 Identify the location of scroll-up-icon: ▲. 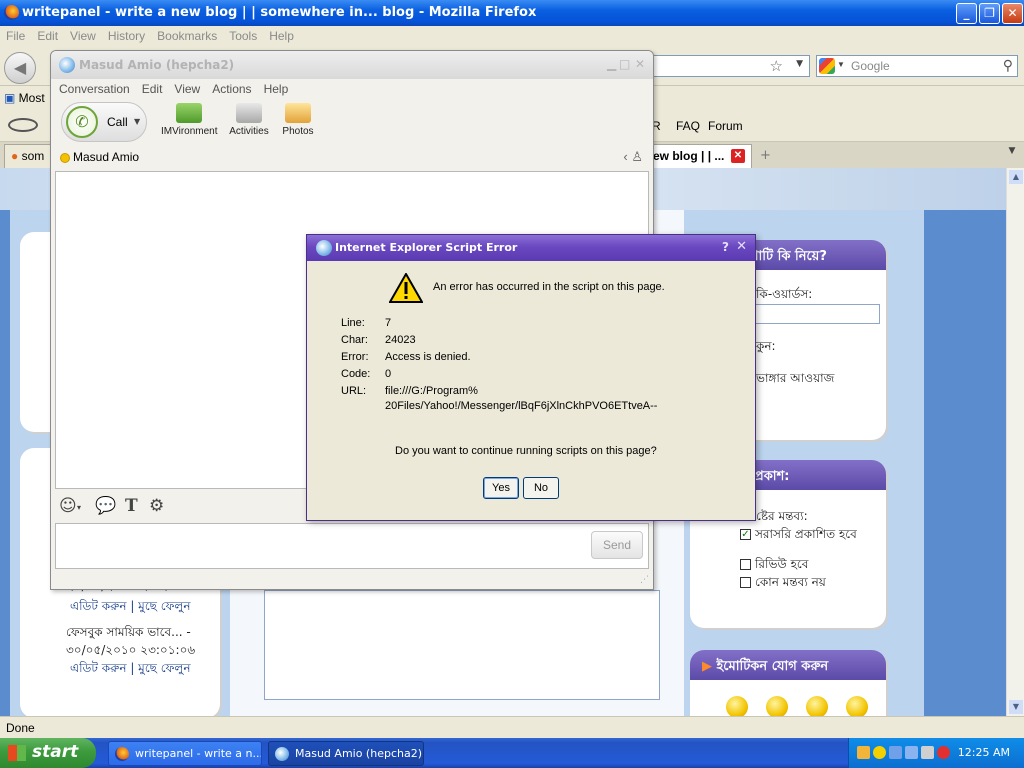
(1016, 177).